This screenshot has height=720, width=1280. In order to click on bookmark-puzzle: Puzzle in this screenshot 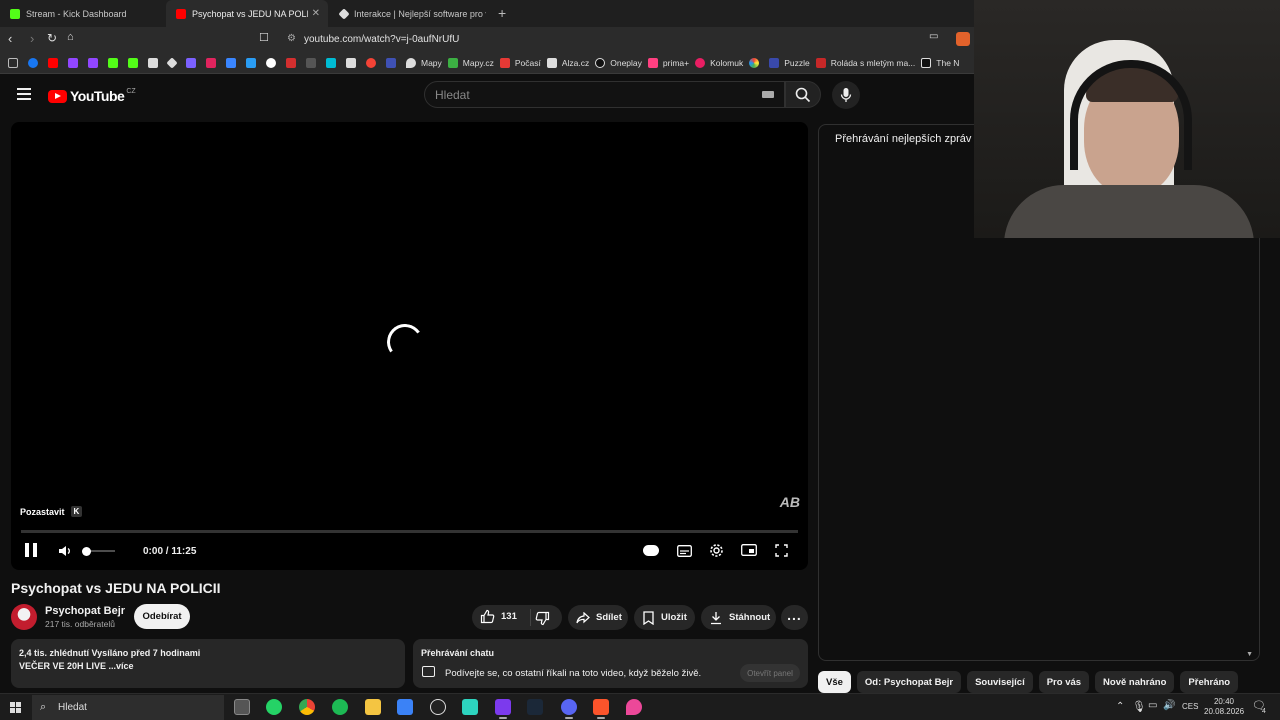, I will do `click(789, 62)`.